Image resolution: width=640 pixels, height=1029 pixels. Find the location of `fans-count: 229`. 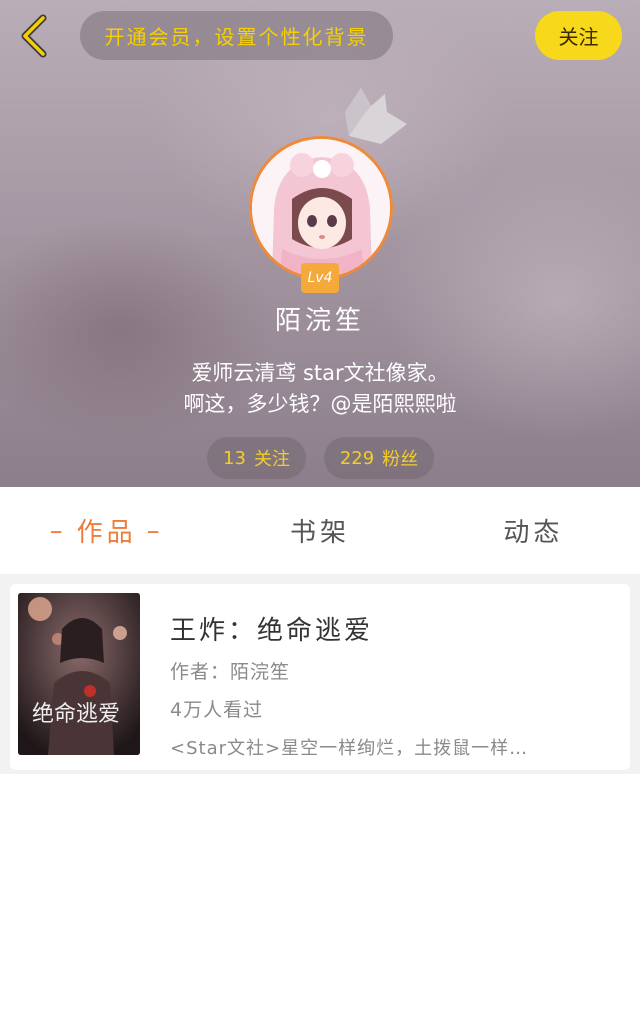

fans-count: 229 is located at coordinates (357, 458).